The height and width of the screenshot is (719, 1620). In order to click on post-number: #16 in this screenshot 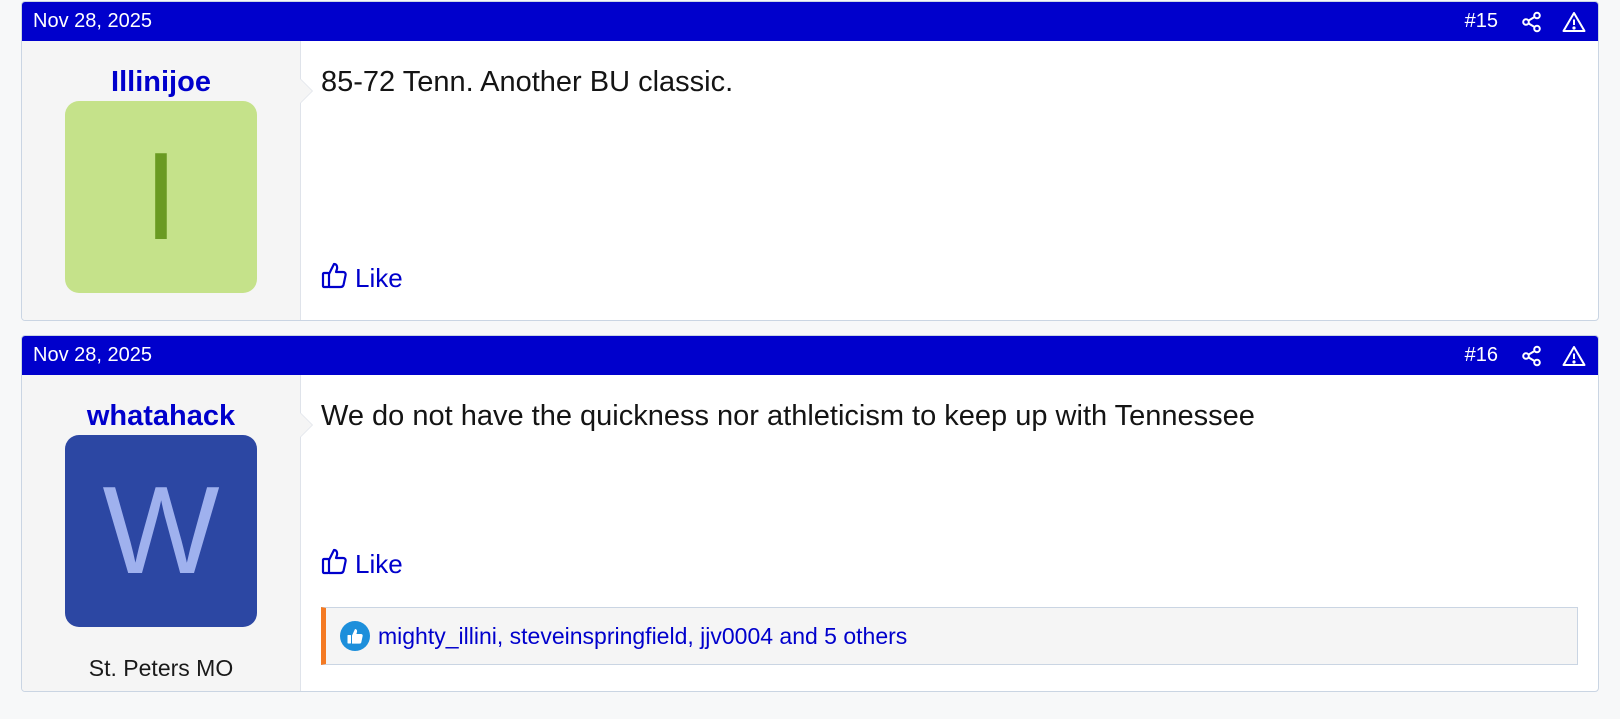, I will do `click(1481, 355)`.